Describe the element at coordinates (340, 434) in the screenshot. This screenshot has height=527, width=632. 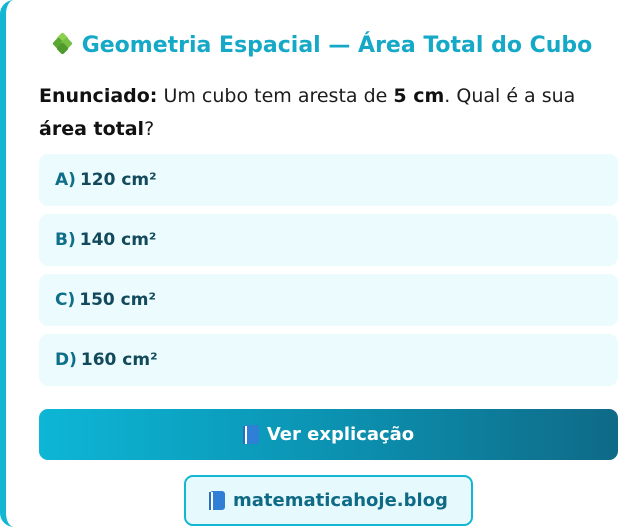
I see `show-explanation-label: Ver explicação` at that location.